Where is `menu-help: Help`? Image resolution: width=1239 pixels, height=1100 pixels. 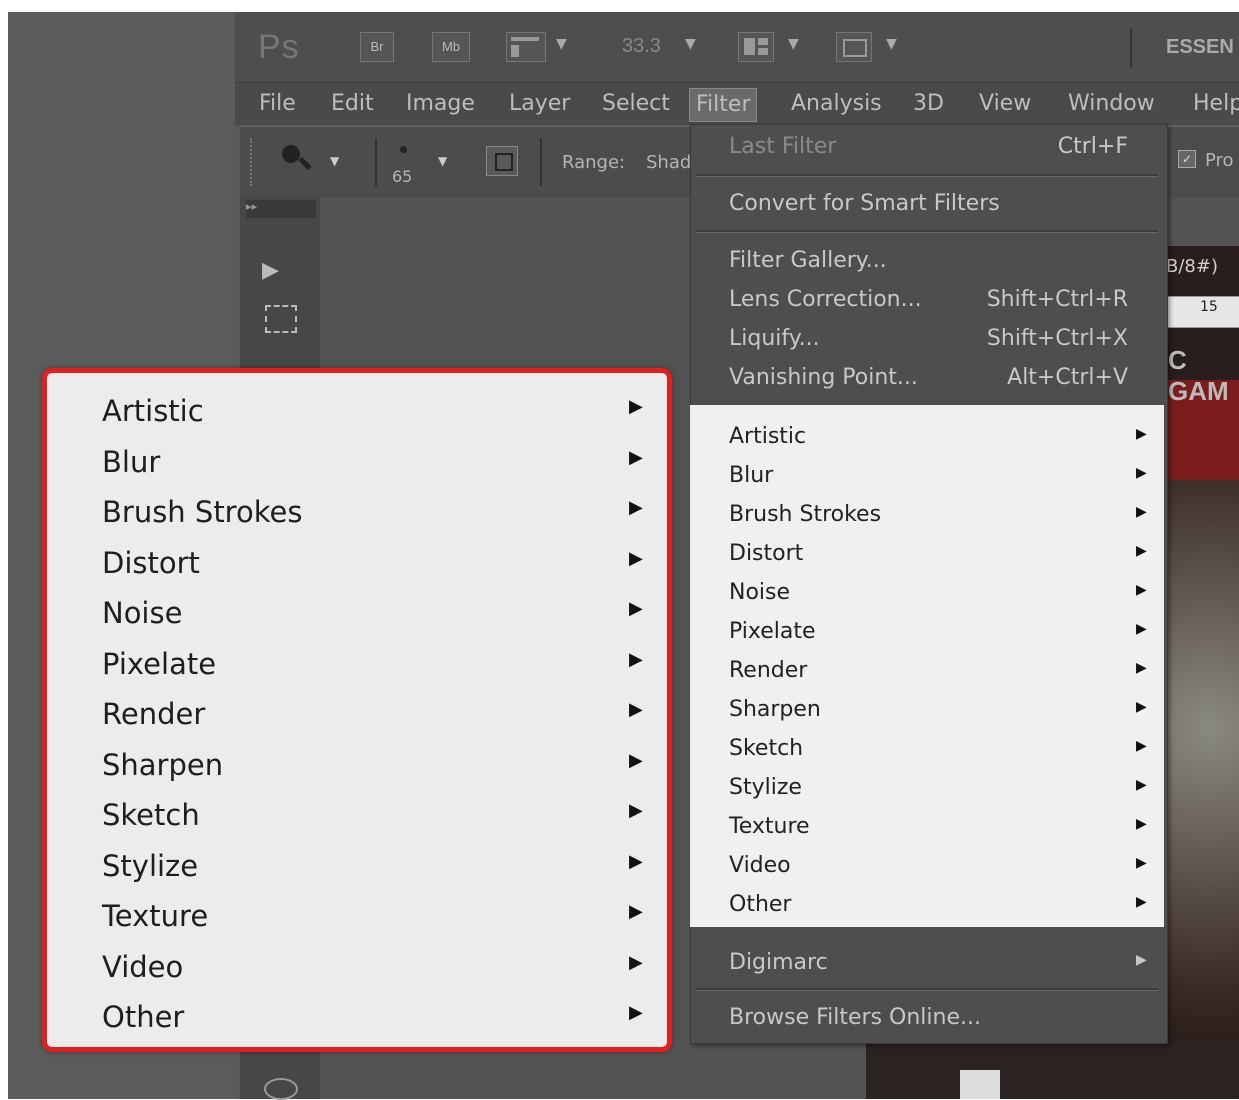 menu-help: Help is located at coordinates (1213, 104).